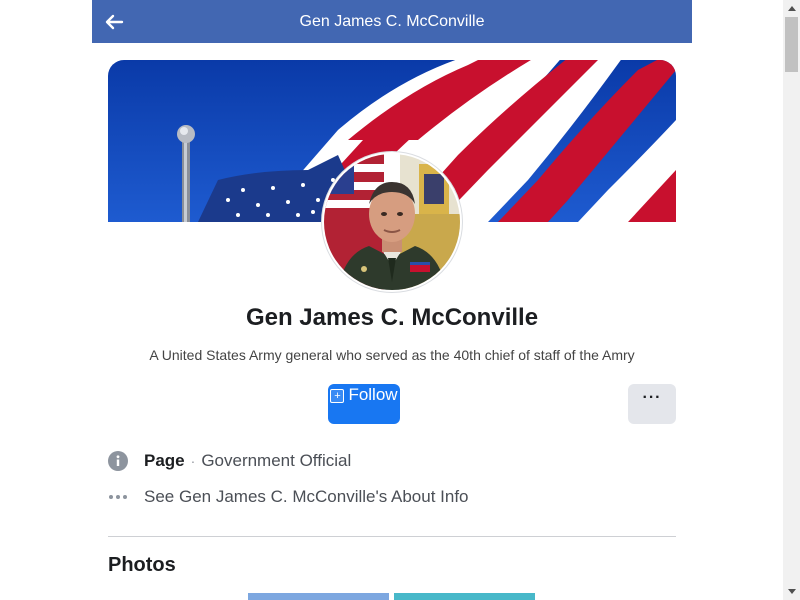 This screenshot has width=800, height=600. I want to click on back-arrow-icon, so click(114, 22).